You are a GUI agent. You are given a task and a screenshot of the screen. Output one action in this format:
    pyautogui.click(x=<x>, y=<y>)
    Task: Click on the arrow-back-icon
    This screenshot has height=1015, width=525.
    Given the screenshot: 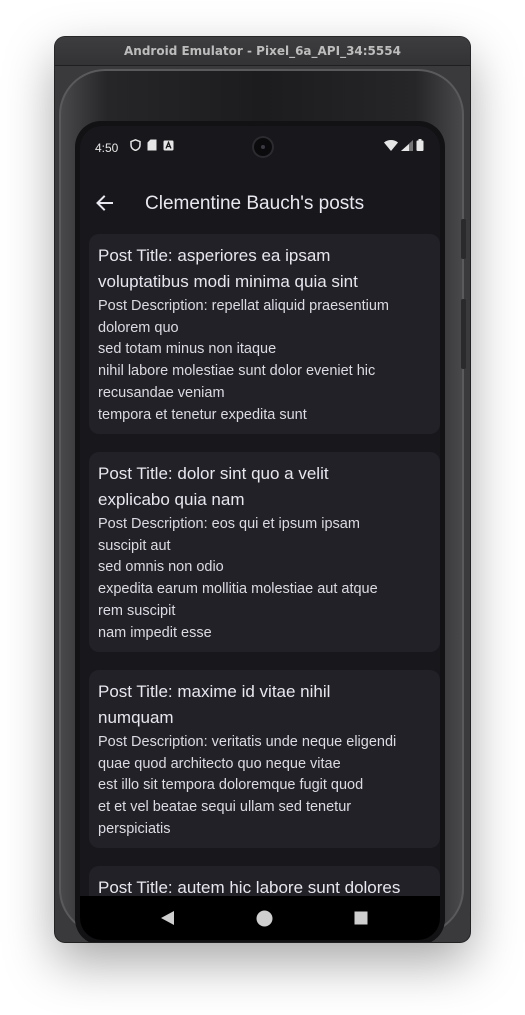 What is the action you would take?
    pyautogui.click(x=104, y=203)
    